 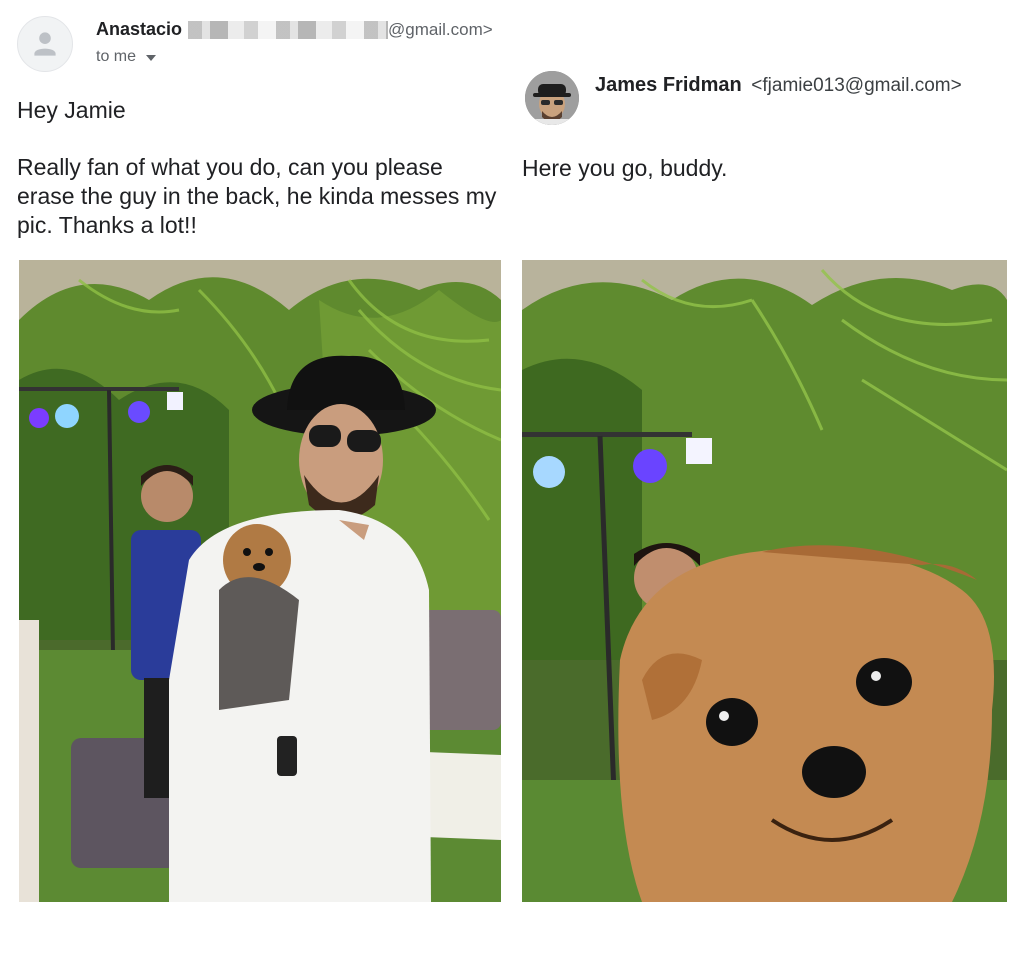 What do you see at coordinates (625, 168) in the screenshot?
I see `reply-body: Here you go, buddy.` at bounding box center [625, 168].